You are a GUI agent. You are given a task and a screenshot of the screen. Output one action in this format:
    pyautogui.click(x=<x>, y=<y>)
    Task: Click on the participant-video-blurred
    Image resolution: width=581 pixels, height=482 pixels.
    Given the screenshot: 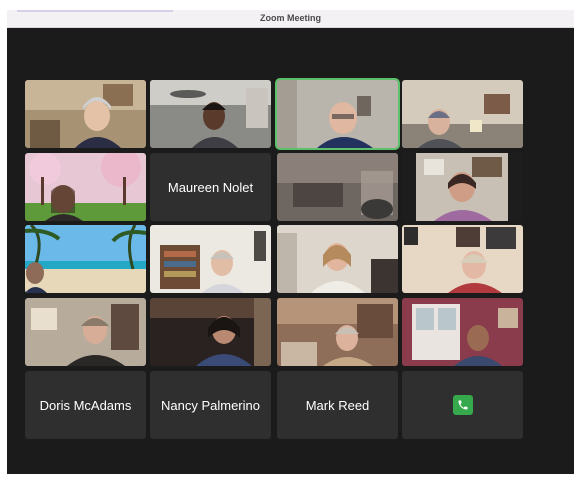 What is the action you would take?
    pyautogui.click(x=337, y=187)
    